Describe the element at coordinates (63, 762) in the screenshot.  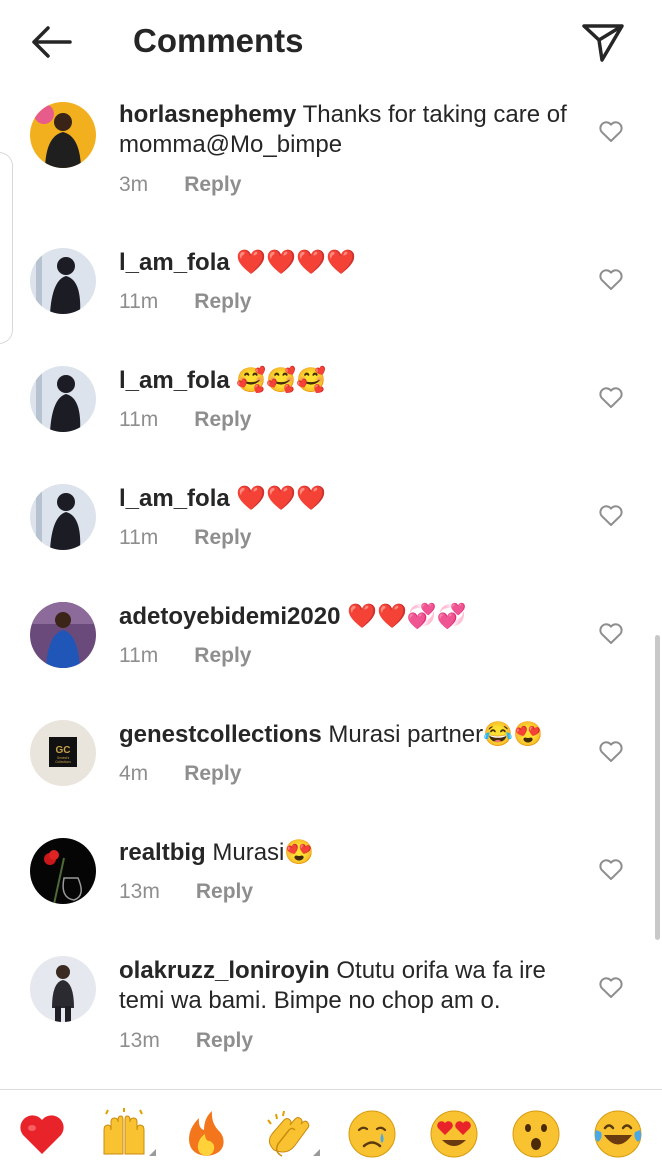
I see `gc-logo-line2: Collections` at that location.